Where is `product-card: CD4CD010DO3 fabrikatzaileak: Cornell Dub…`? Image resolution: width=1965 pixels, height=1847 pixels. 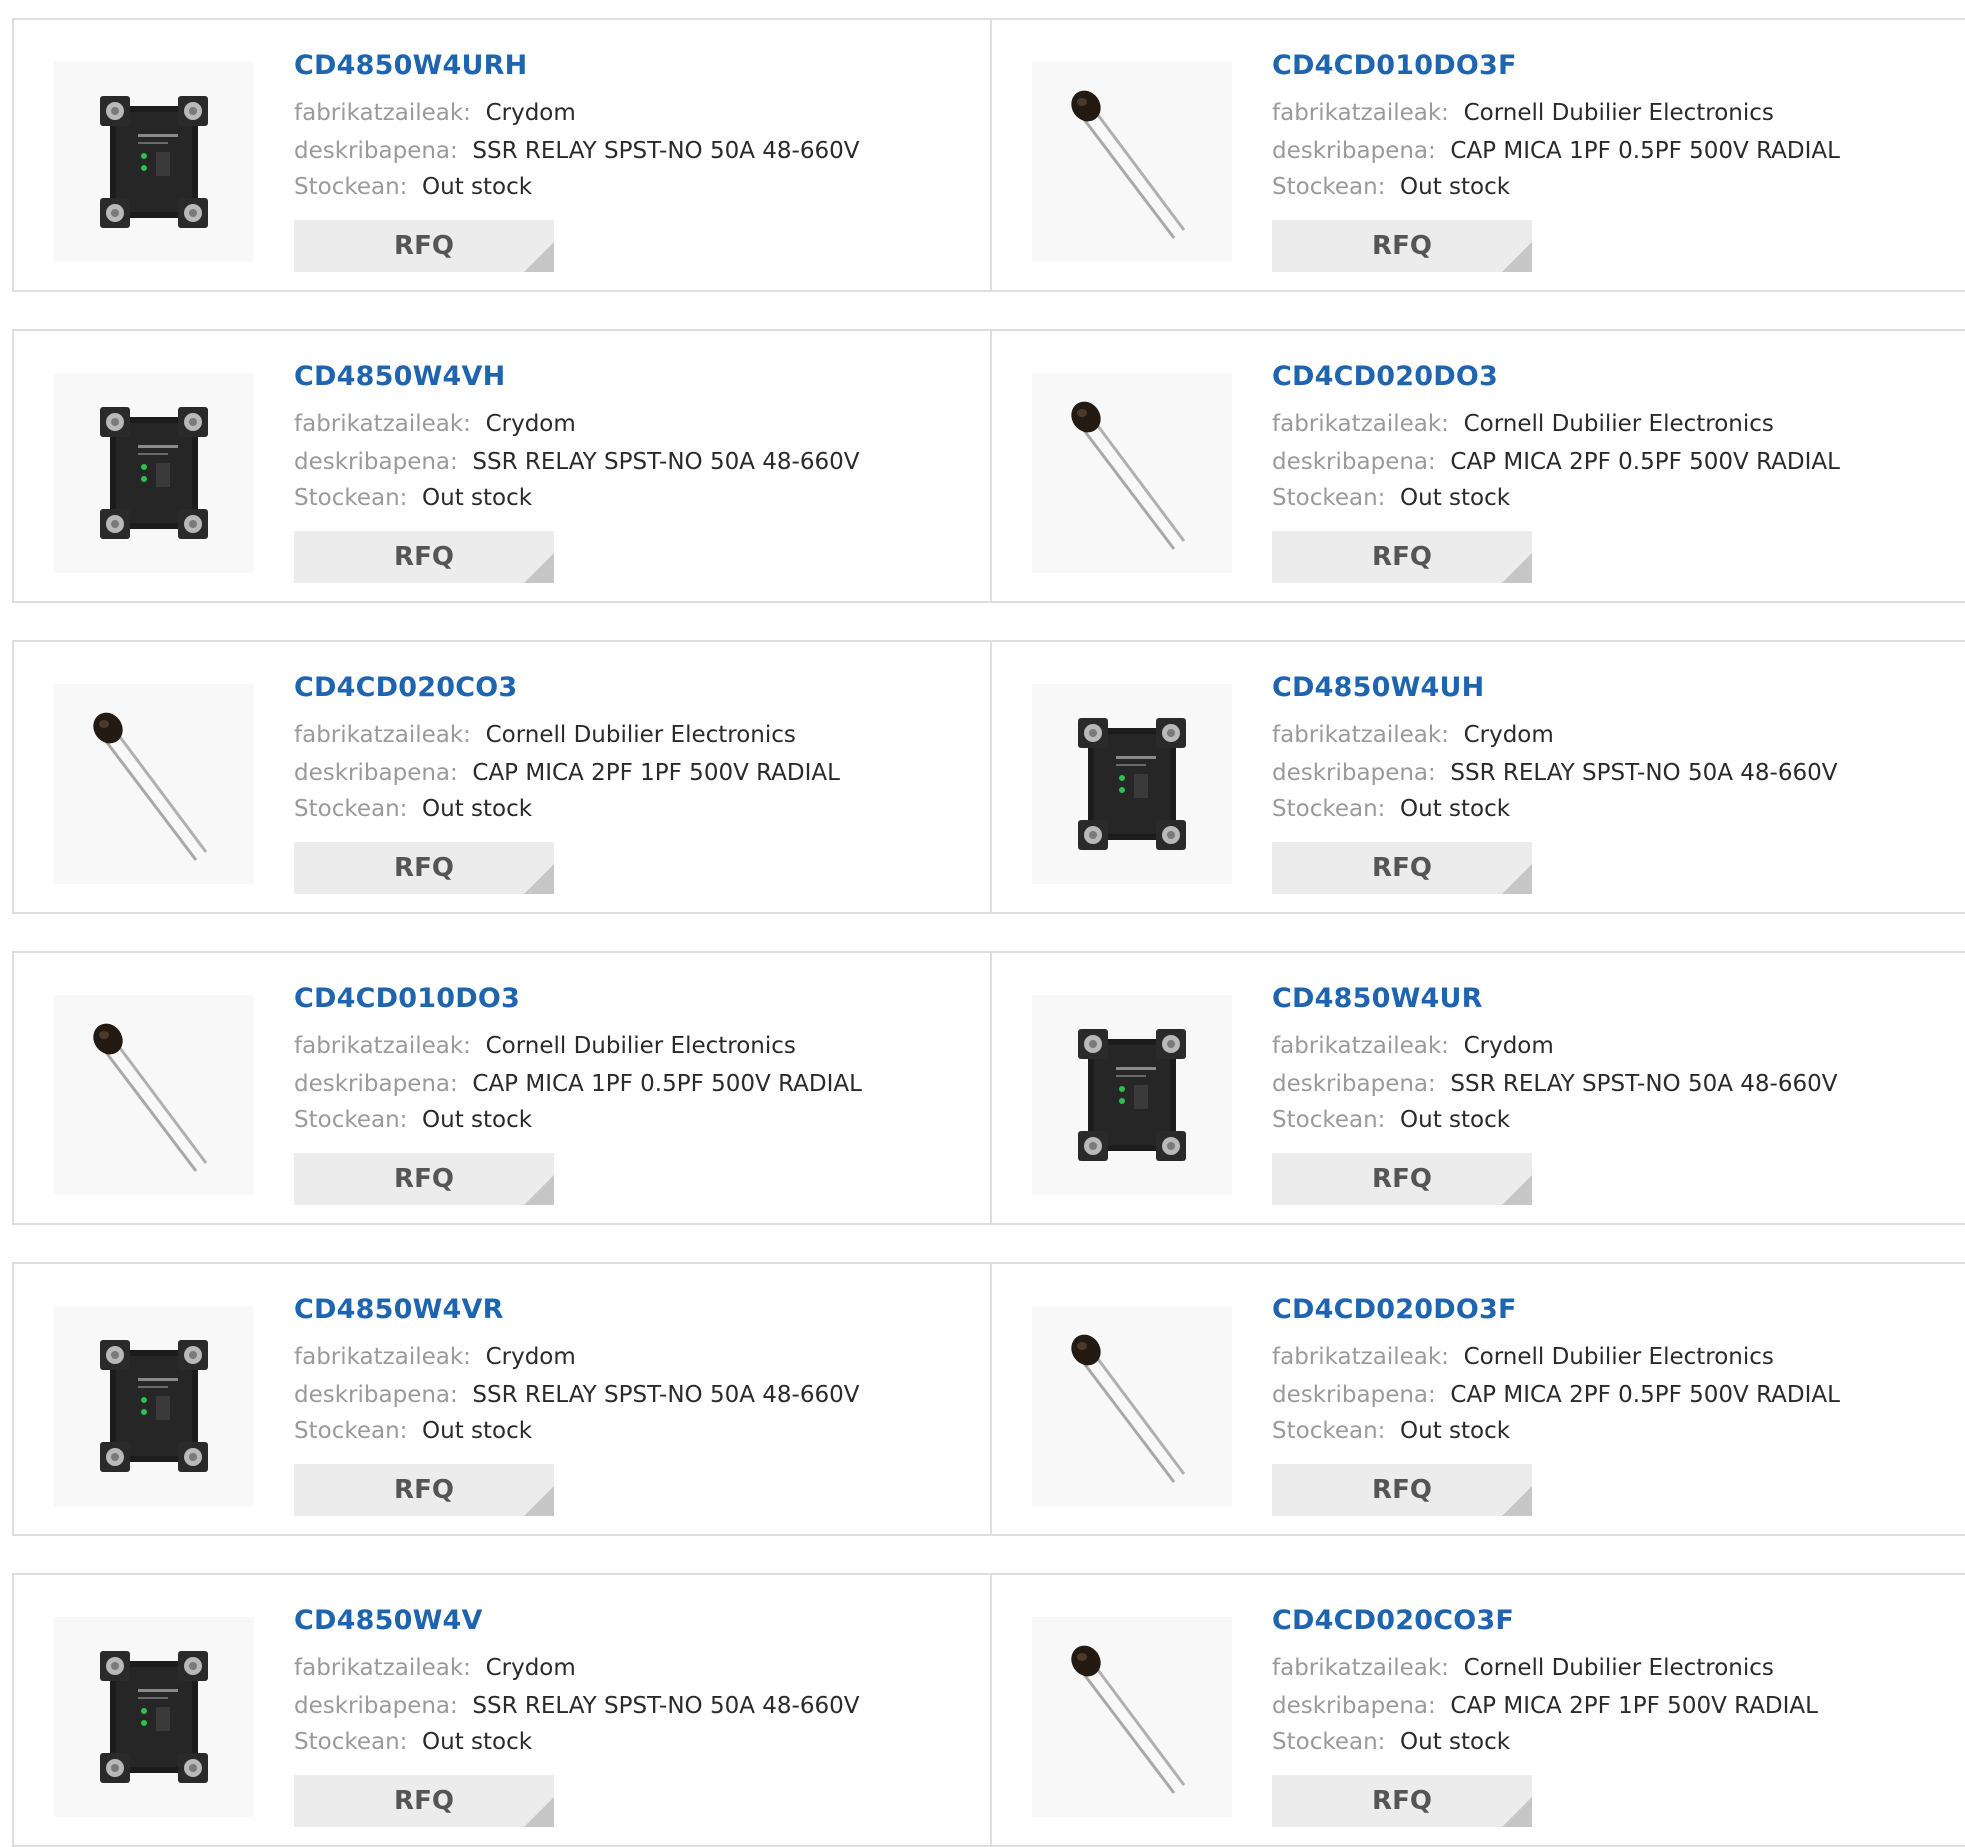
product-card: CD4CD010DO3 fabrikatzaileak: Cornell Dub… is located at coordinates (502, 1088).